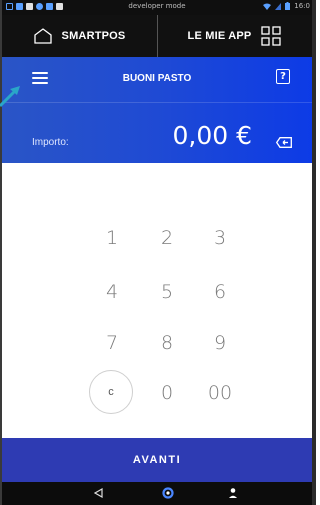 The image size is (320, 505). Describe the element at coordinates (220, 292) in the screenshot. I see `key-6: 6` at that location.